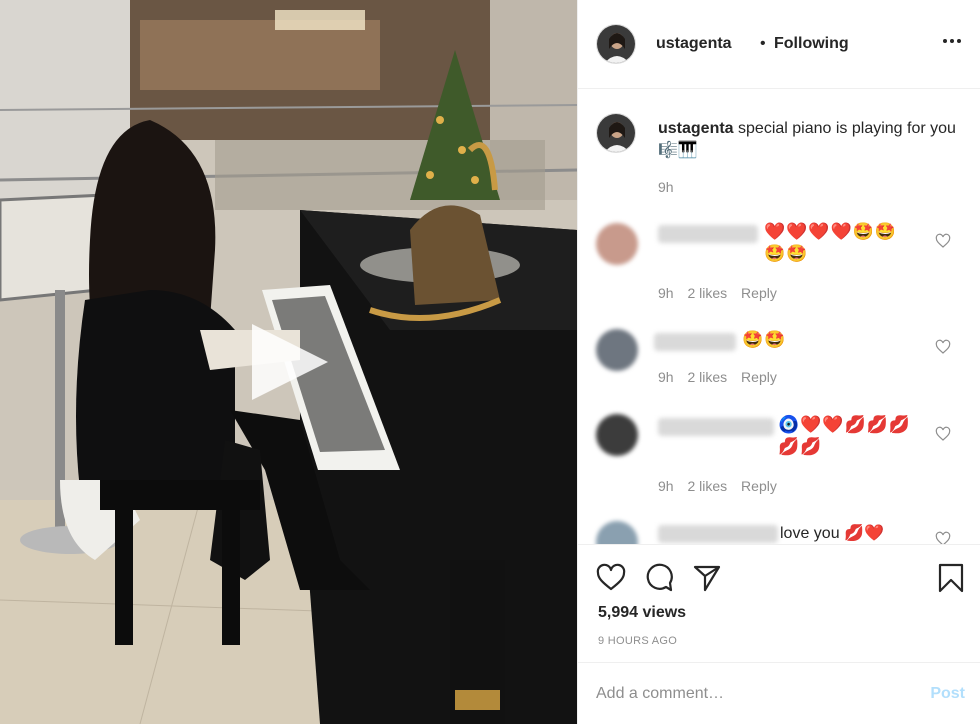 This screenshot has width=980, height=724. I want to click on comment-icon, so click(659, 578).